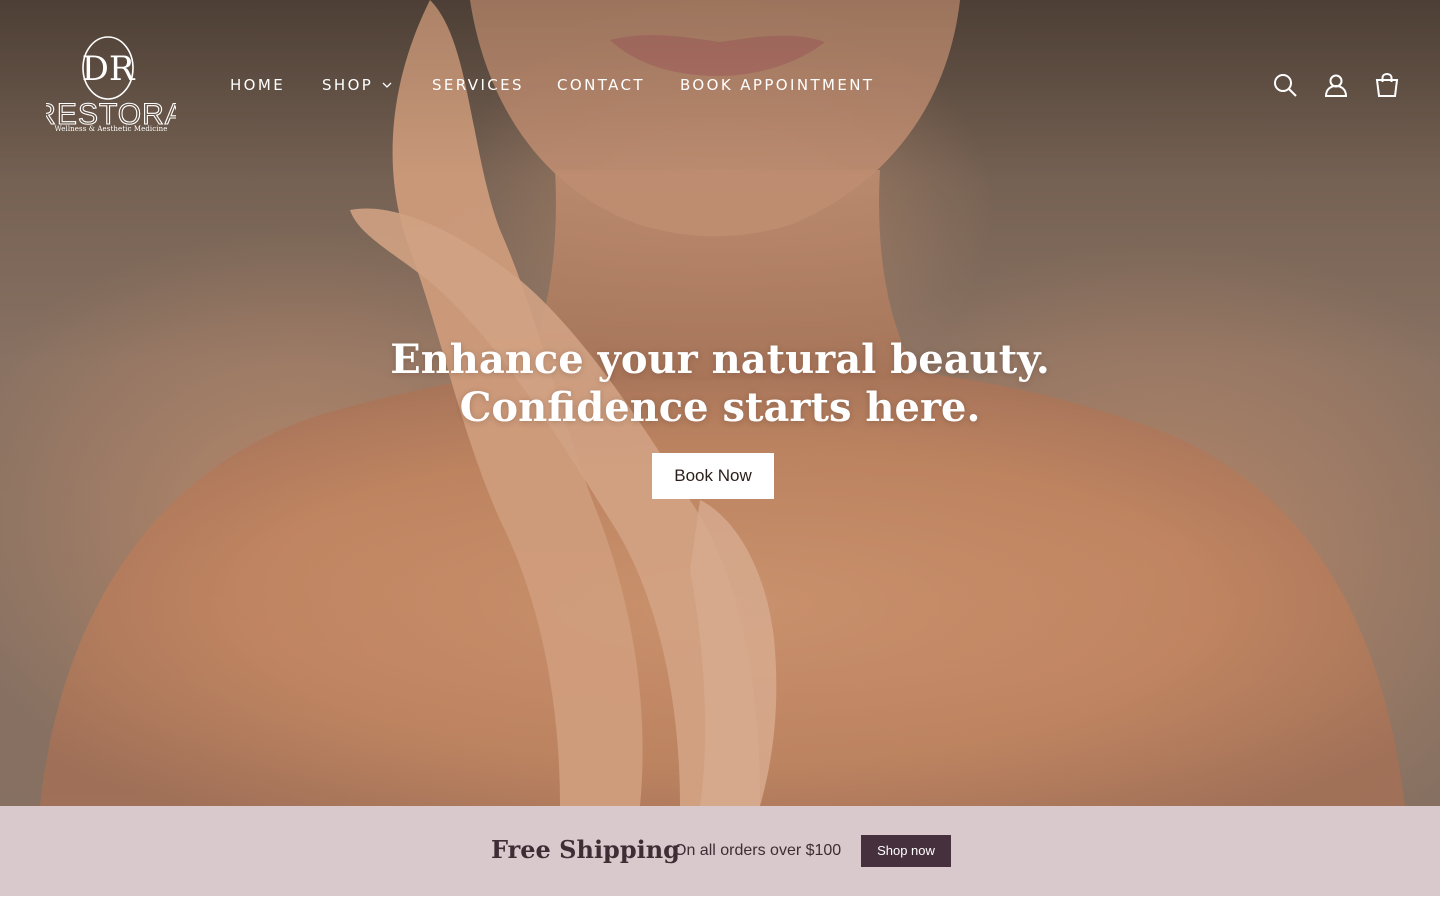 The width and height of the screenshot is (1440, 900). I want to click on hero-heading-line2: Confidence starts here., so click(720, 407).